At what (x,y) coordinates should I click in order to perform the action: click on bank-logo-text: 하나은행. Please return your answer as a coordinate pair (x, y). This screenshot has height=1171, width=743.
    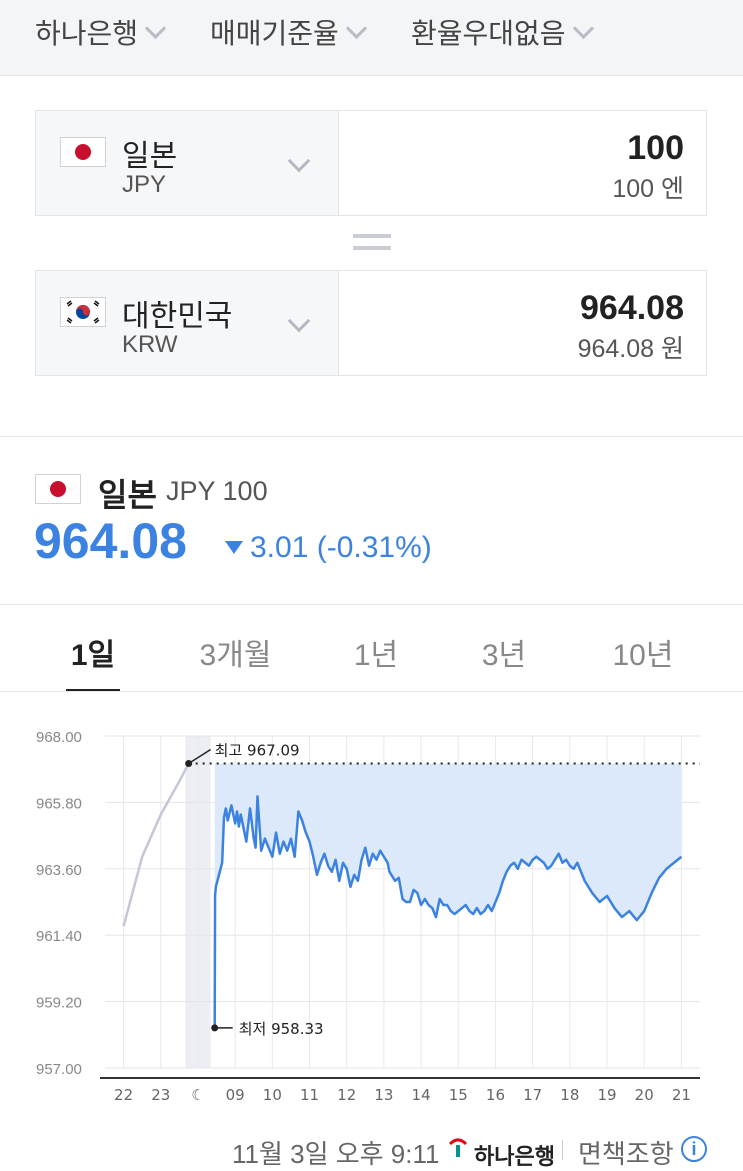
    Looking at the image, I should click on (514, 1156).